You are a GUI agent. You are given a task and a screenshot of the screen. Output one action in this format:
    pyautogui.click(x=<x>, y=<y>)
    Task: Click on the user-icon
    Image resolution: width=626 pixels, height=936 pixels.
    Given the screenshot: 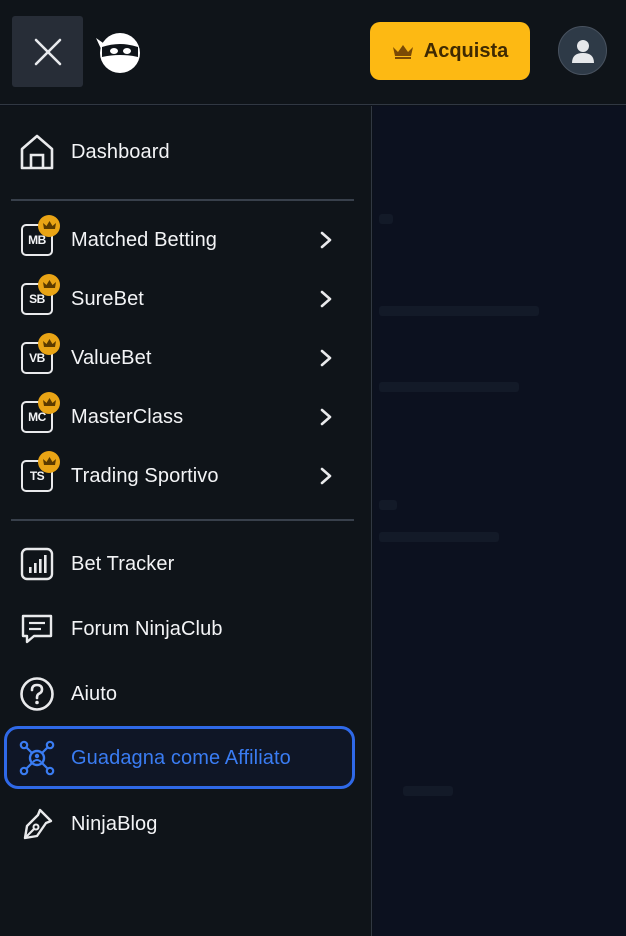 What is the action you would take?
    pyautogui.click(x=582, y=51)
    